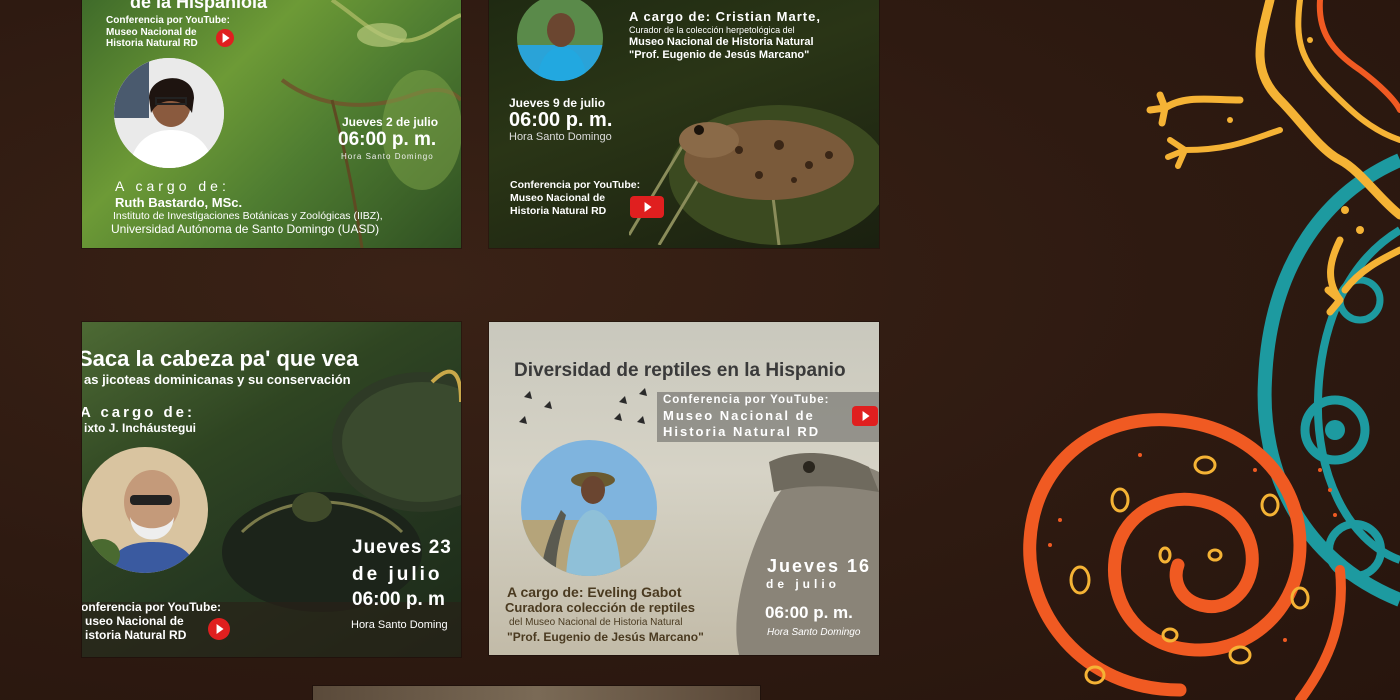 Image resolution: width=1400 pixels, height=700 pixels. What do you see at coordinates (134, 621) in the screenshot?
I see `youtube-label-line2: useo Nacional de` at bounding box center [134, 621].